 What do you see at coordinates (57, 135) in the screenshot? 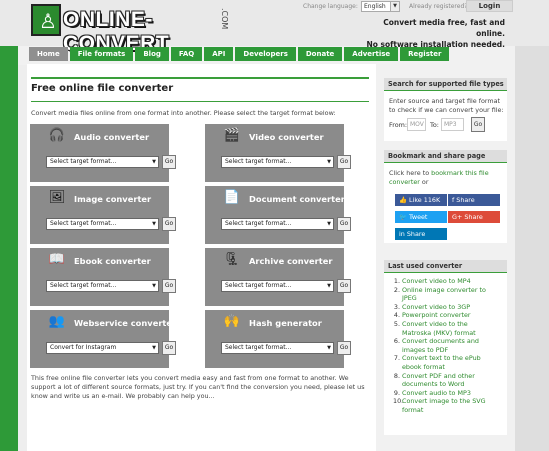
I see `headphones-icon: 🎧` at bounding box center [57, 135].